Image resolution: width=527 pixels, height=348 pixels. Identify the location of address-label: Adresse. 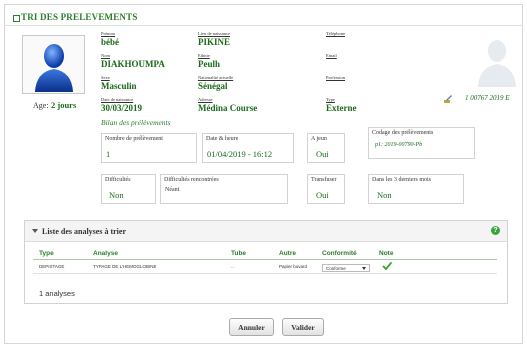
(205, 99).